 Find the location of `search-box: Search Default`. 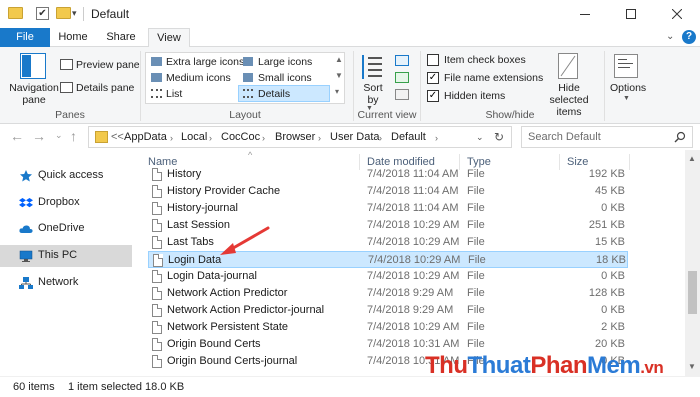

search-box: Search Default is located at coordinates (607, 137).